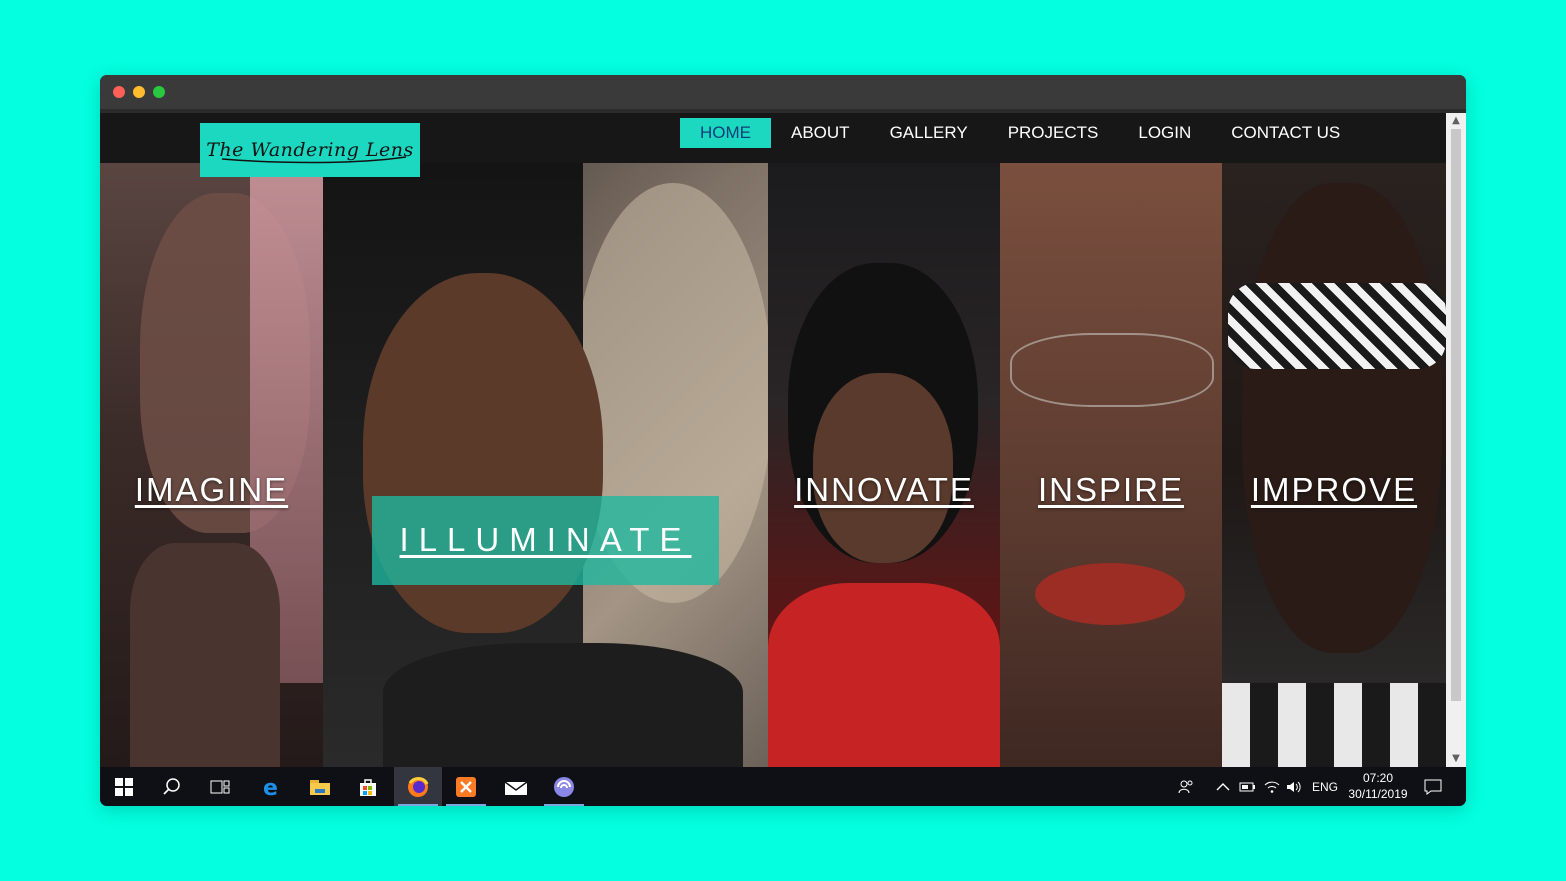 The height and width of the screenshot is (881, 1566). I want to click on hero-panel-innovate: INNOVATE, so click(884, 465).